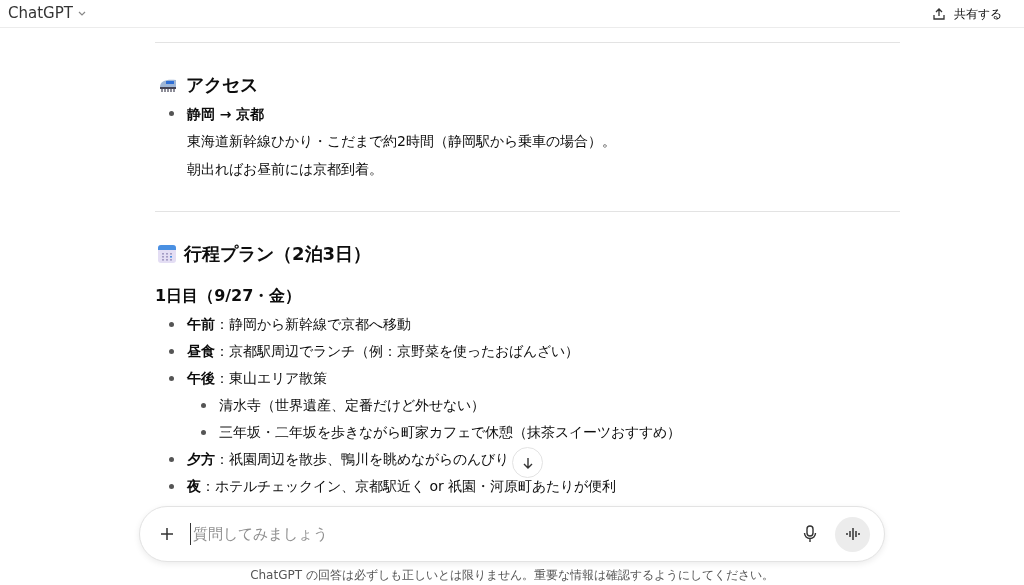 This screenshot has height=585, width=1024. Describe the element at coordinates (487, 534) in the screenshot. I see `message-input: 質問してみましょう` at that location.